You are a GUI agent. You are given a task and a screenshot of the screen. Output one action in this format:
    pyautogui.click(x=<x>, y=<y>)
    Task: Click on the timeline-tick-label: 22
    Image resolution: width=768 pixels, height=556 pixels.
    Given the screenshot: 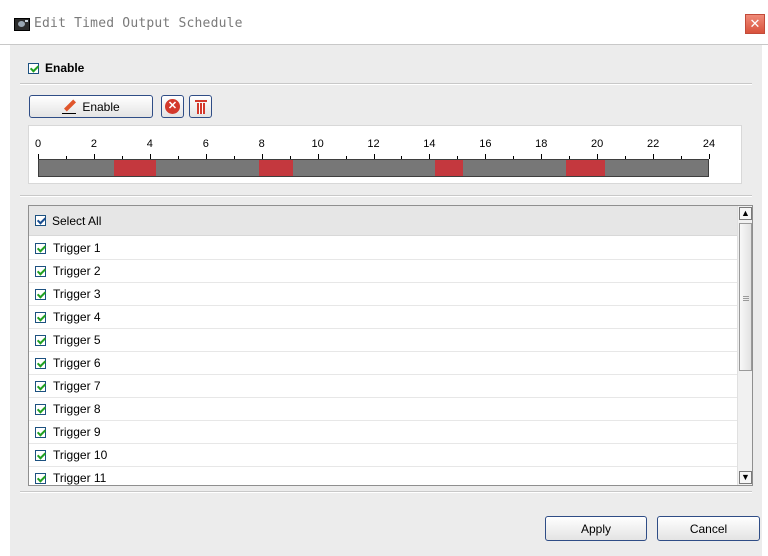 What is the action you would take?
    pyautogui.click(x=653, y=144)
    